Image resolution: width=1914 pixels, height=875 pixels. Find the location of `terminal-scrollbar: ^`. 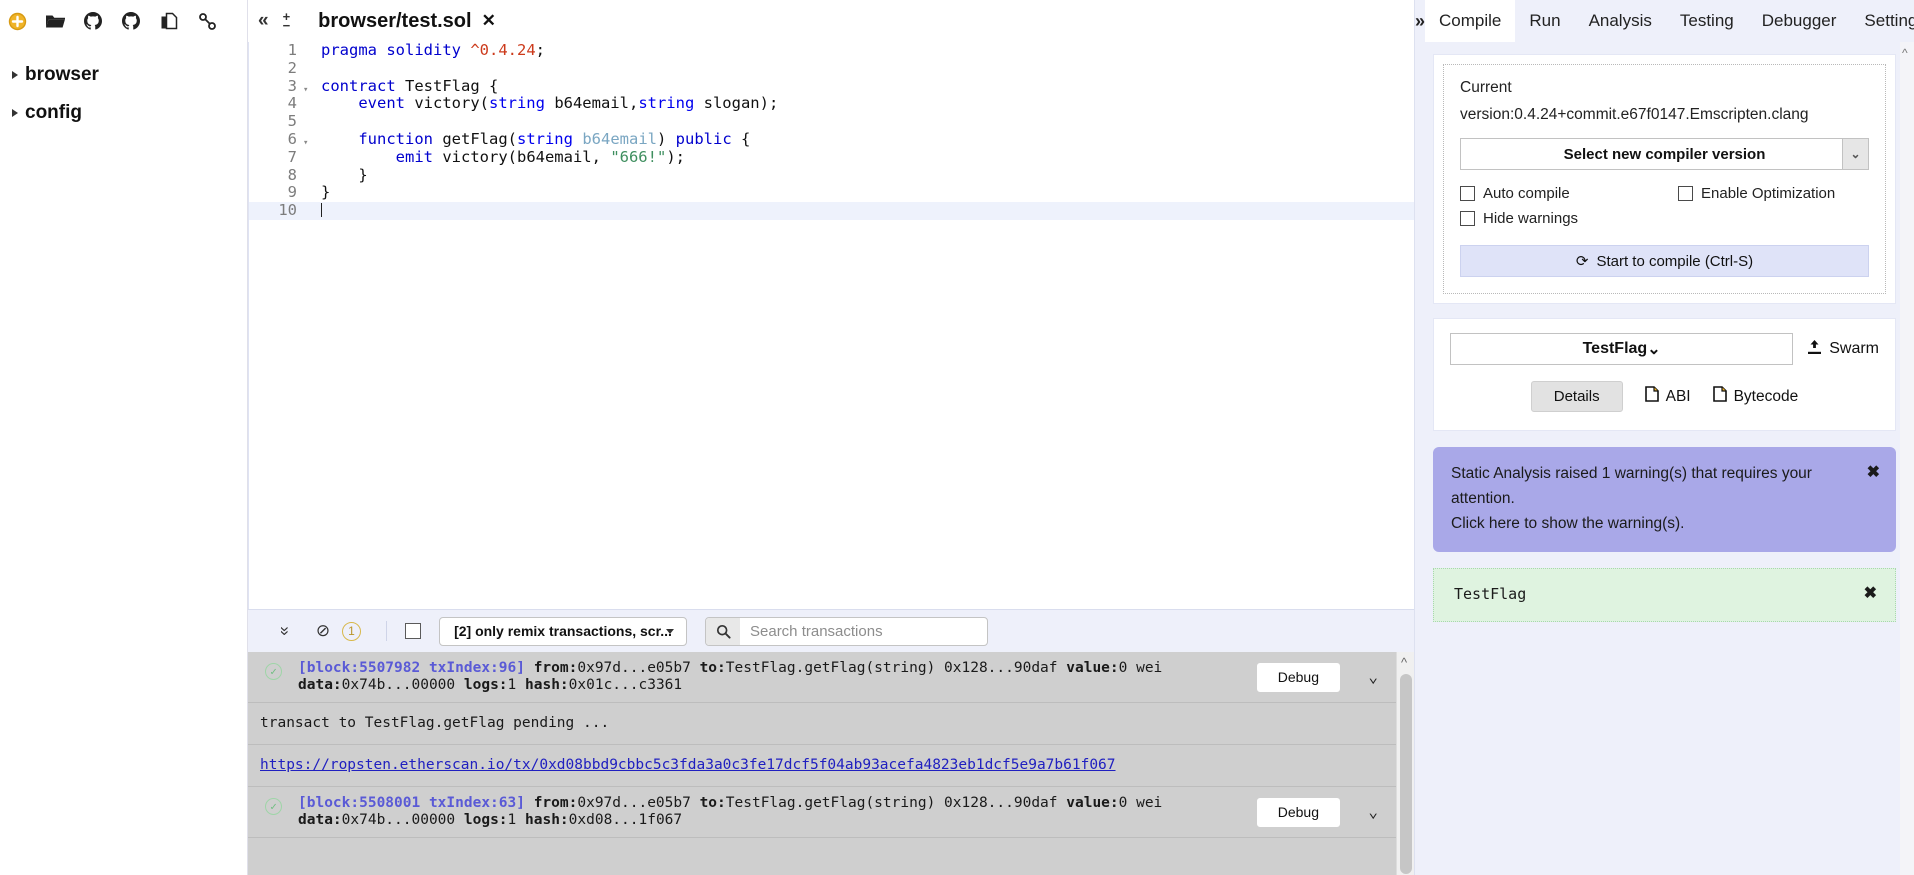

terminal-scrollbar: ^ is located at coordinates (1405, 763).